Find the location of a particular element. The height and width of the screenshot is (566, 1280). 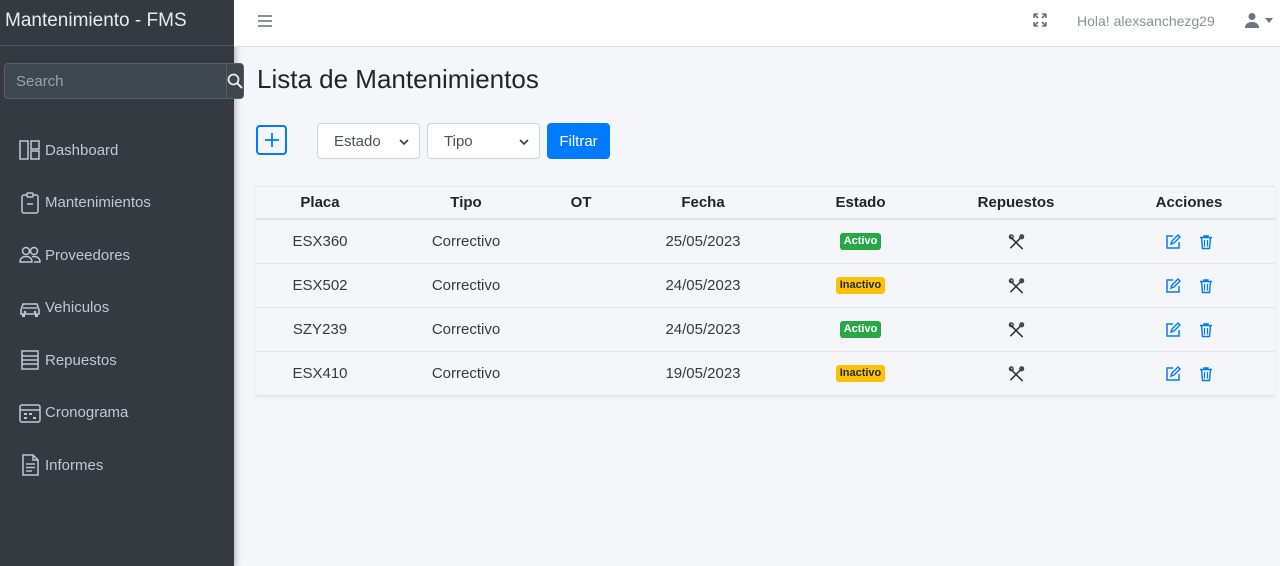

column-header: OT is located at coordinates (581, 202).